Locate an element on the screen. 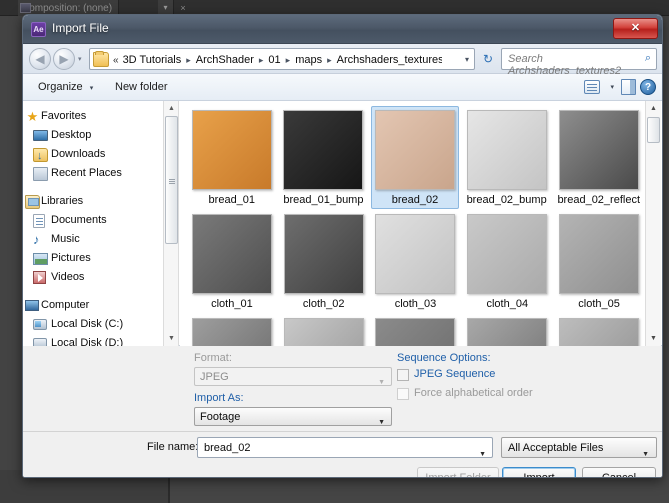 This screenshot has width=669, height=503. jpeg-sequence-checkbox: JPEG Sequence is located at coordinates (446, 374).